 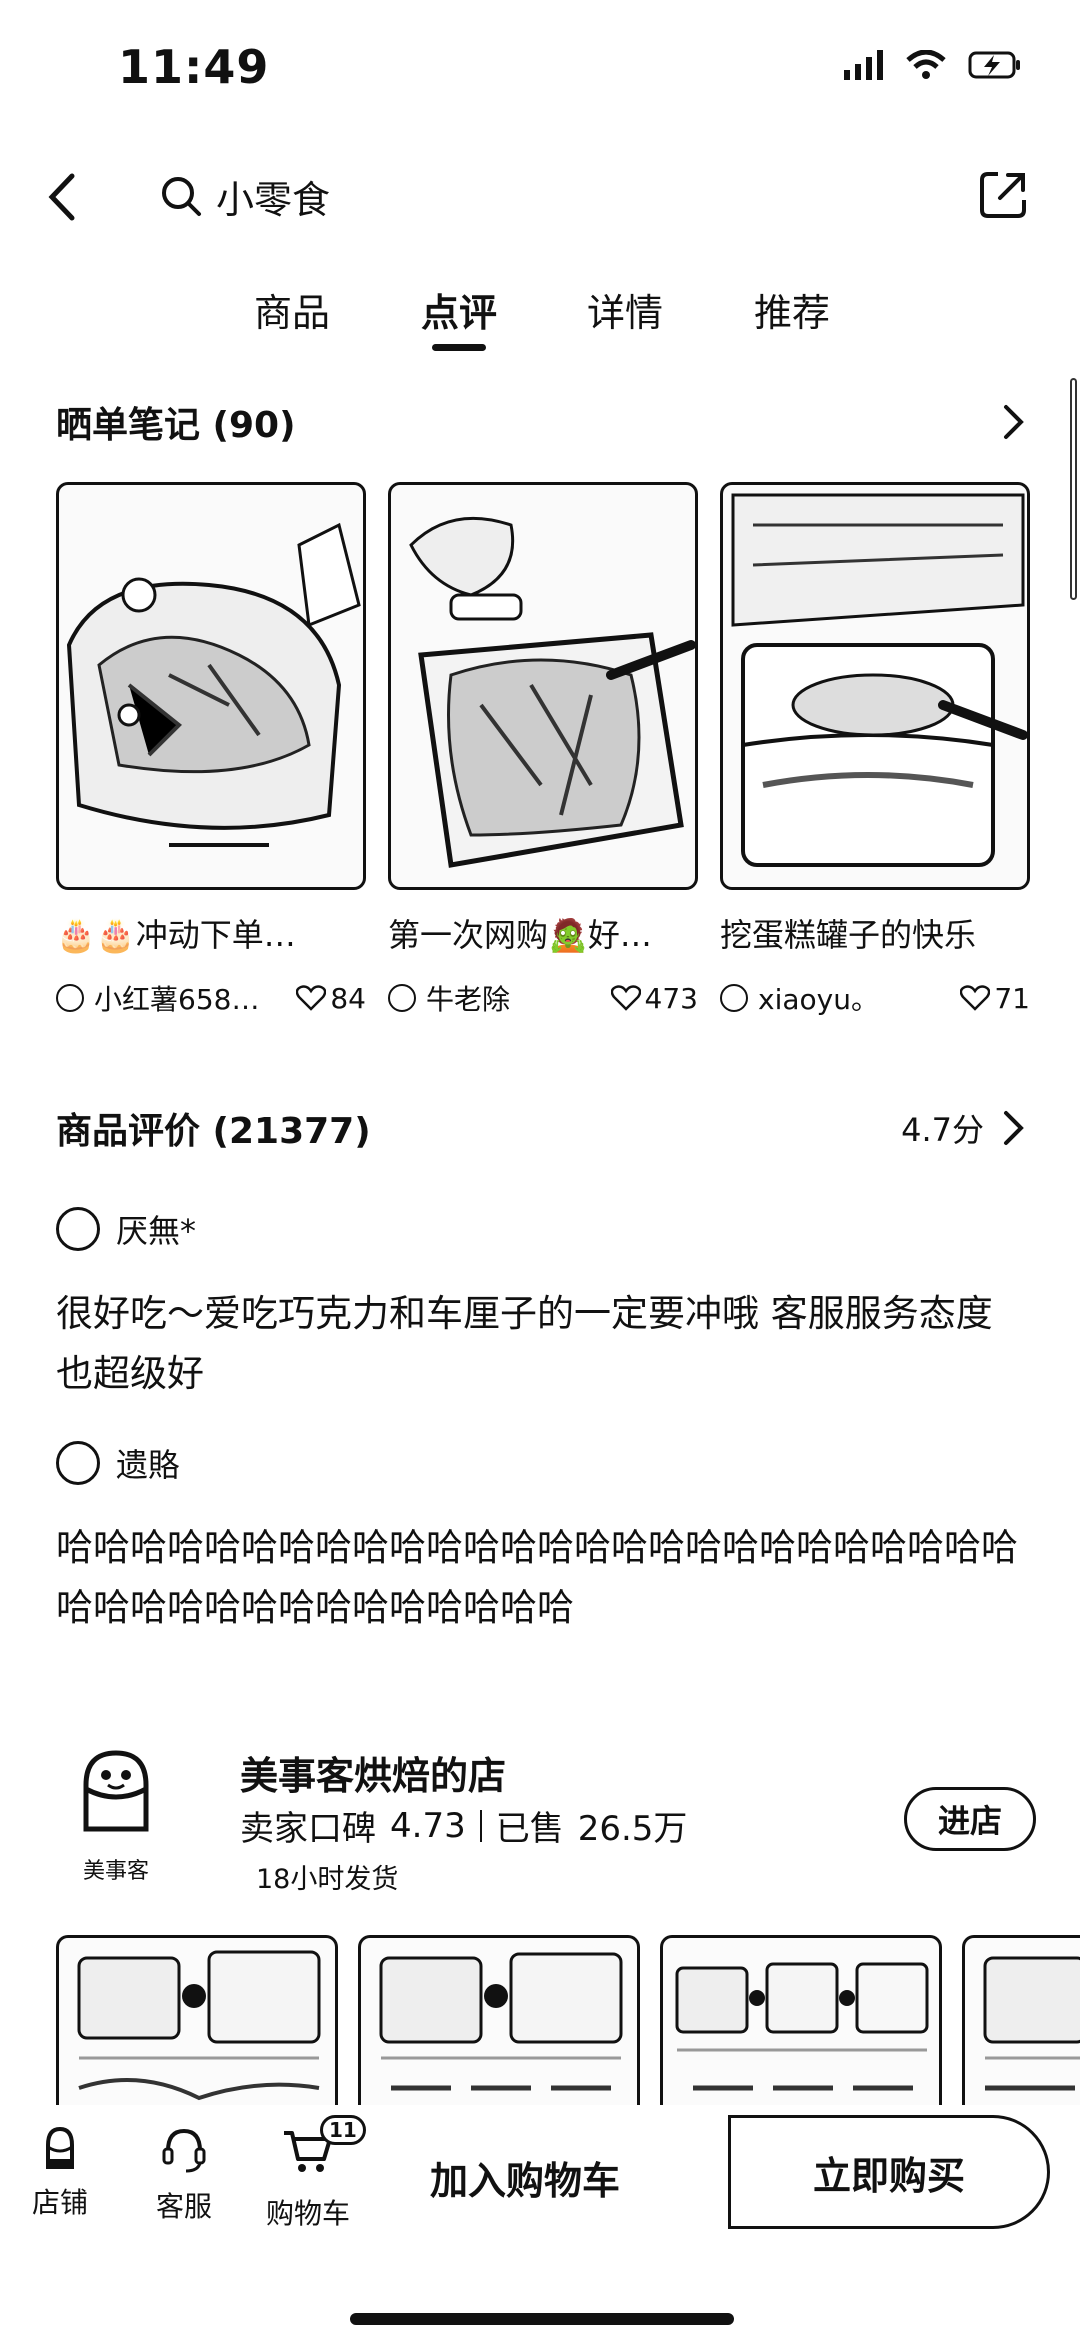 What do you see at coordinates (942, 1130) in the screenshot?
I see `reviews-score: 4.7分` at bounding box center [942, 1130].